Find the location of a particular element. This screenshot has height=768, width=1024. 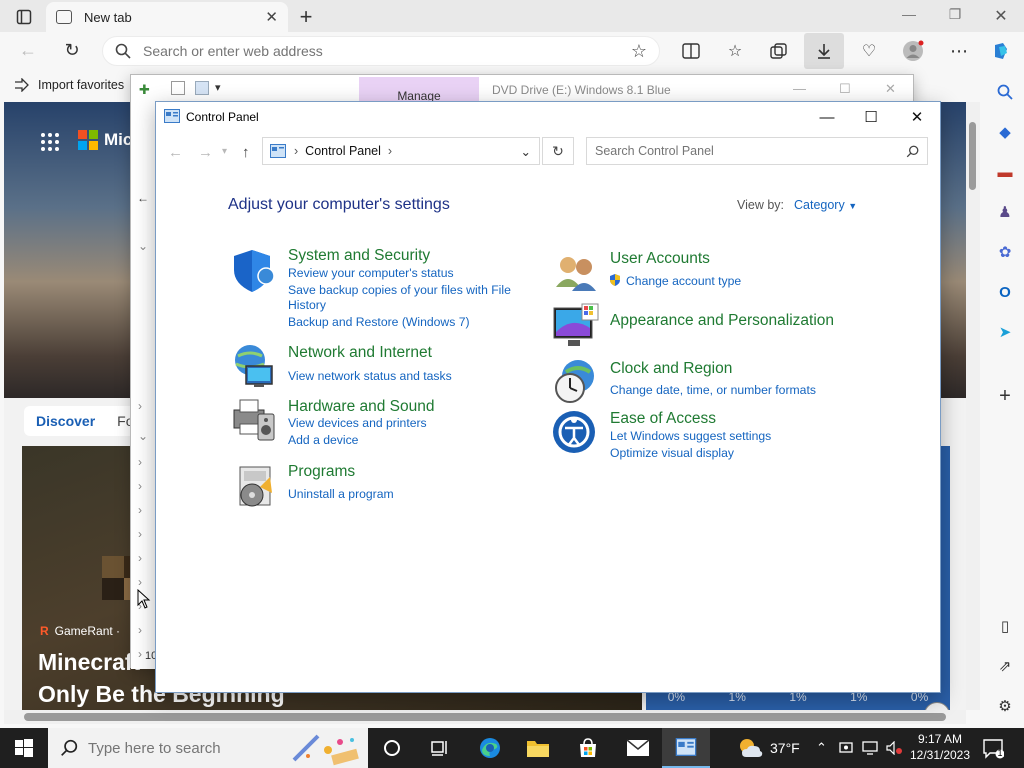

horizontal-scrollbar is located at coordinates (485, 717).